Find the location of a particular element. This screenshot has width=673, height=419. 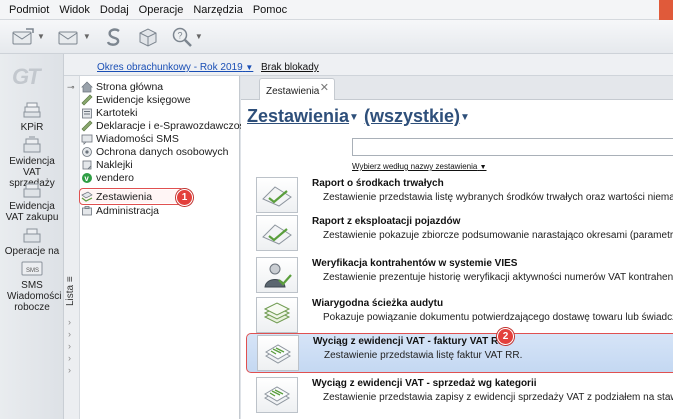

vat-purchase-icon is located at coordinates (32, 190).